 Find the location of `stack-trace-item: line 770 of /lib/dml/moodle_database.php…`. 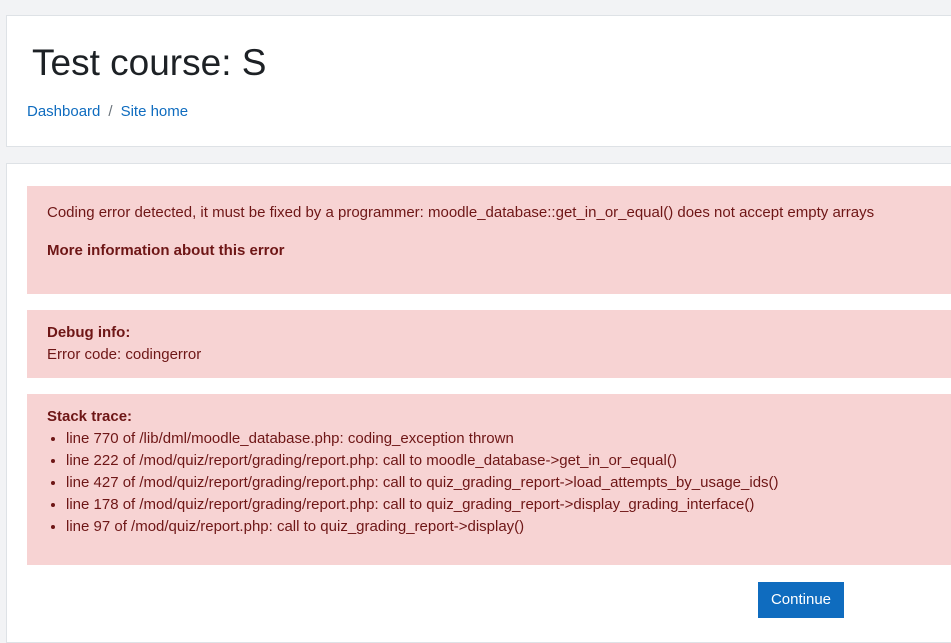

stack-trace-item: line 770 of /lib/dml/moodle_database.php… is located at coordinates (422, 439).